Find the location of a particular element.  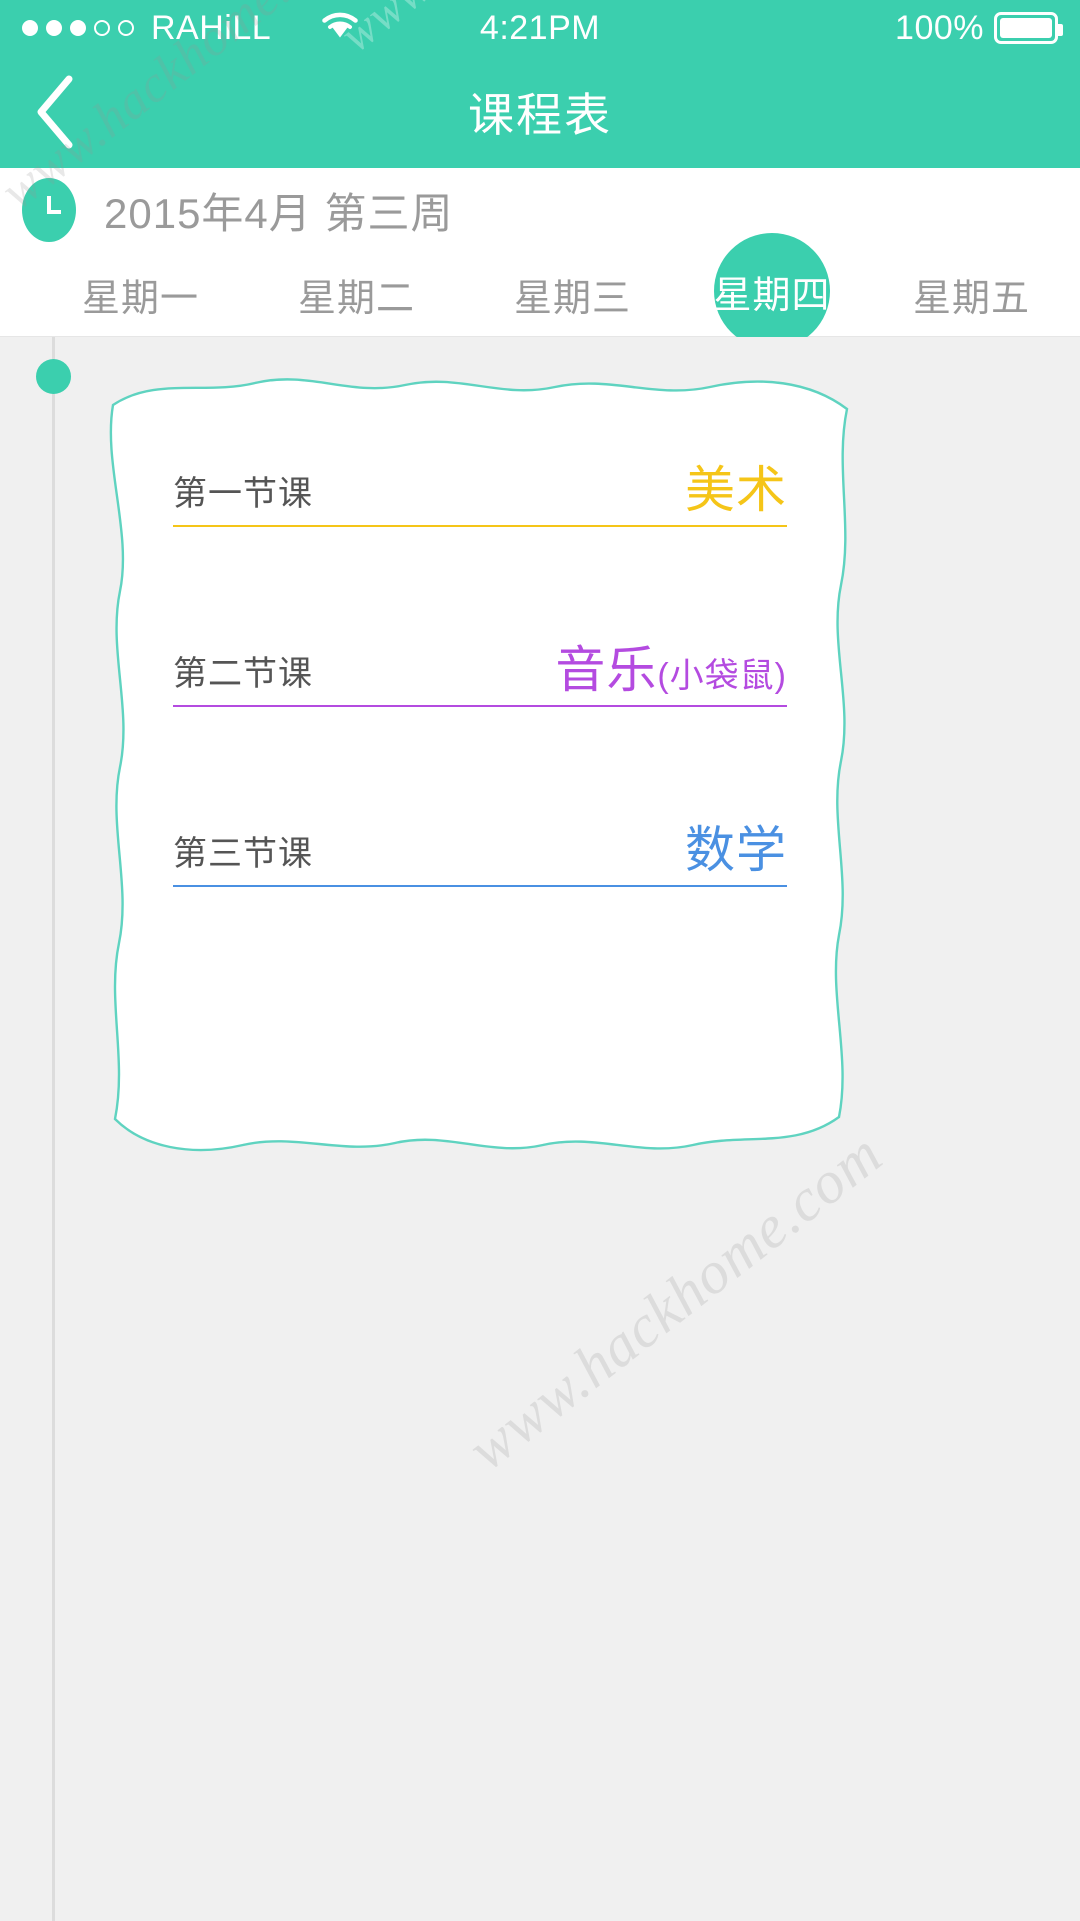

chevron-left-icon is located at coordinates (55, 112).